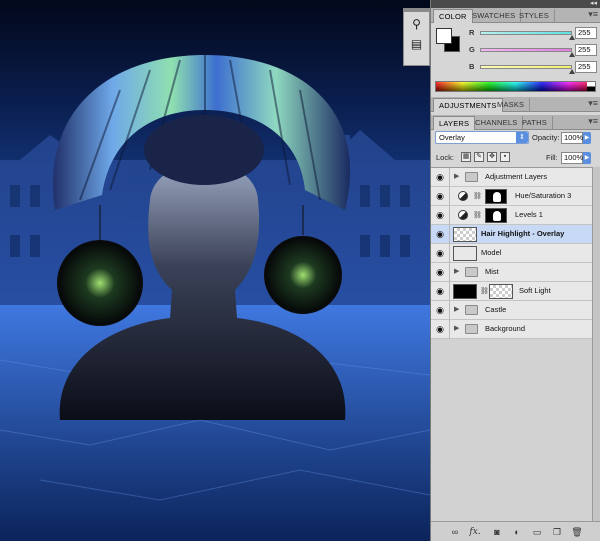 This screenshot has height=541, width=600. What do you see at coordinates (466, 157) in the screenshot?
I see `lock-transparent-icon: ▦` at bounding box center [466, 157].